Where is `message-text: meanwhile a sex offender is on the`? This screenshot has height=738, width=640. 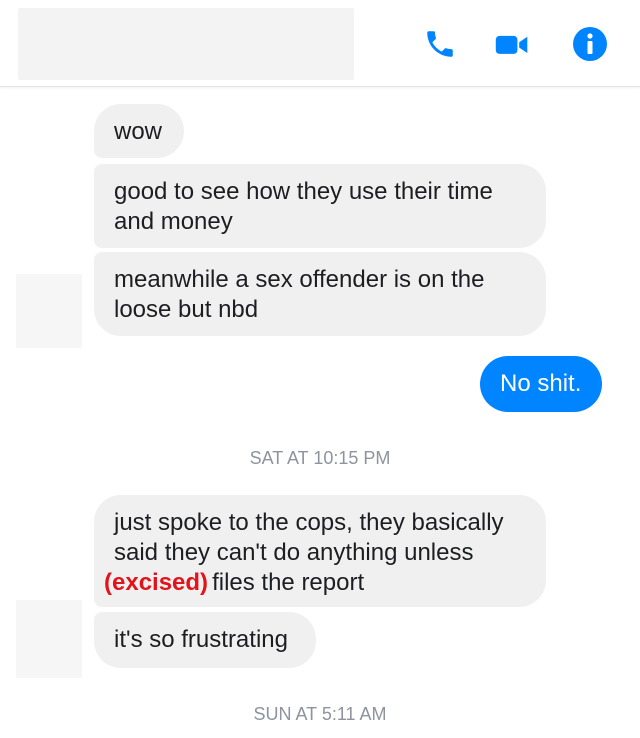
message-text: meanwhile a sex offender is on the is located at coordinates (299, 279).